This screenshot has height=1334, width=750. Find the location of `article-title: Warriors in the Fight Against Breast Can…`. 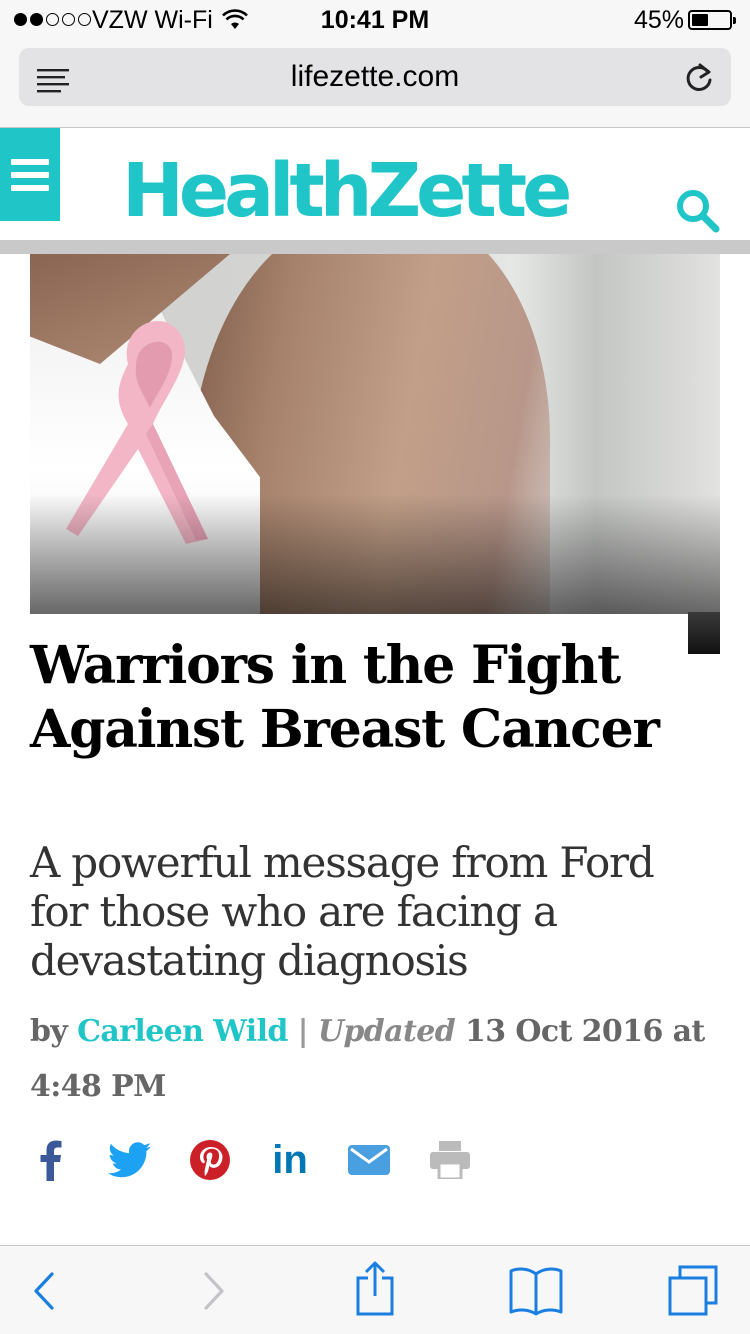

article-title: Warriors in the Fight Against Breast Can… is located at coordinates (345, 697).